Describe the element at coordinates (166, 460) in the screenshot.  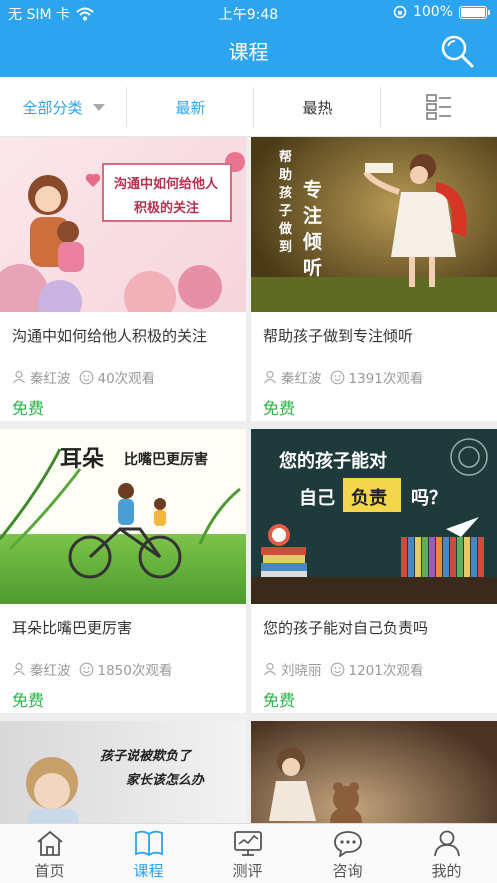
I see `thumbnail-caption: 比嘴巴更厉害` at that location.